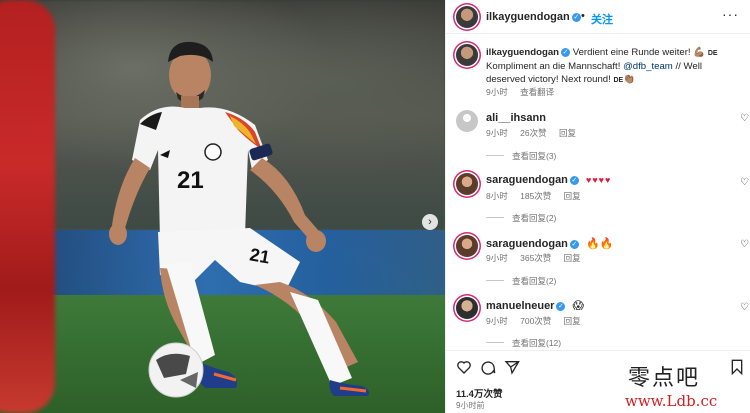 The image size is (750, 413). I want to click on comment-username: manuelneuer ✓ 😱, so click(535, 305).